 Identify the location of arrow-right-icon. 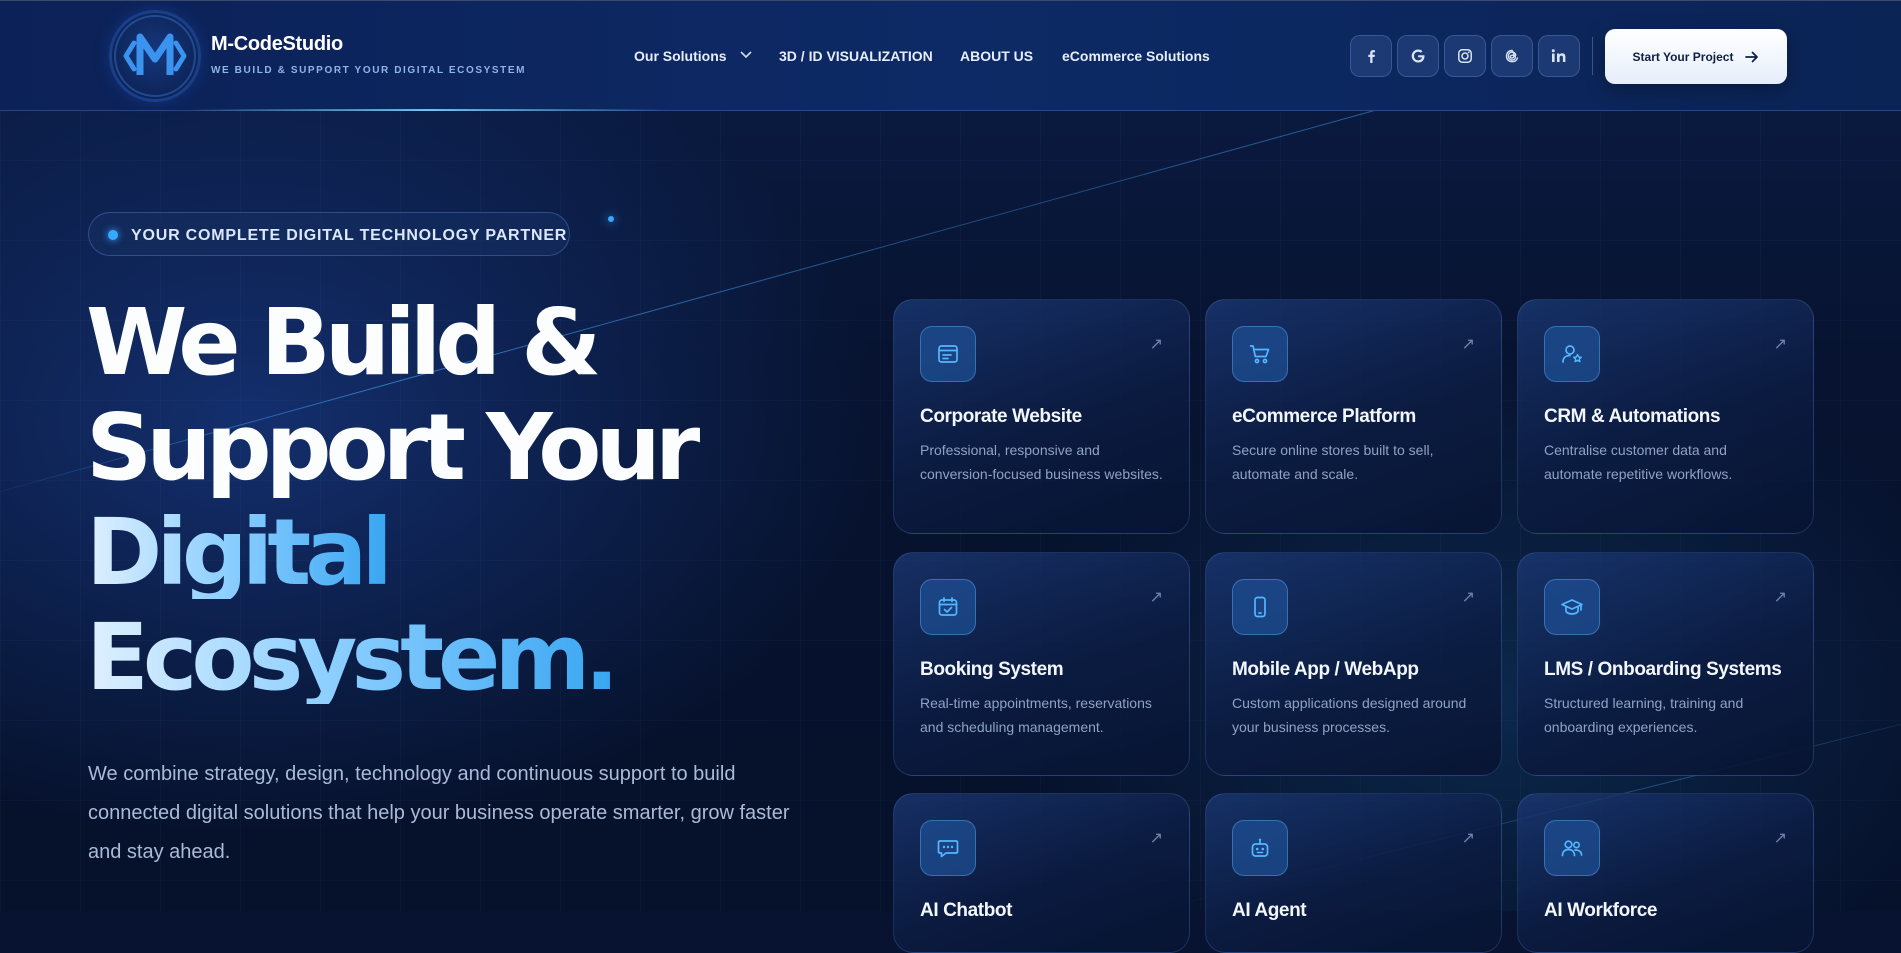
(1752, 56).